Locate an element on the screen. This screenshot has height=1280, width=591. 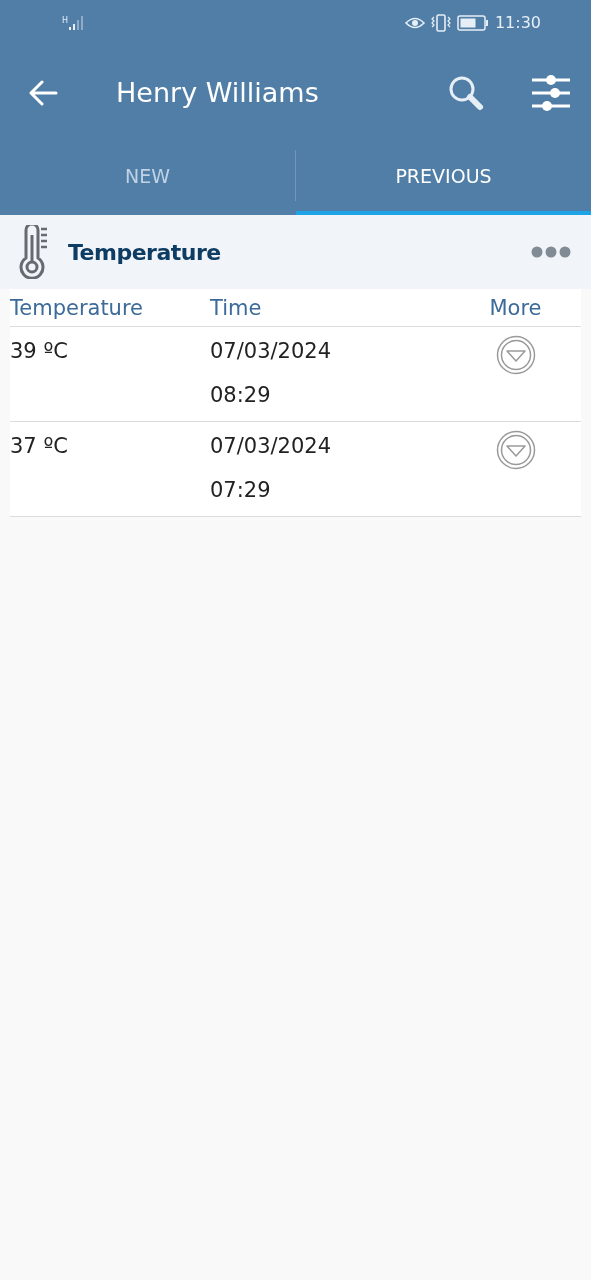
time-cell-text: 08:29 is located at coordinates (241, 395).